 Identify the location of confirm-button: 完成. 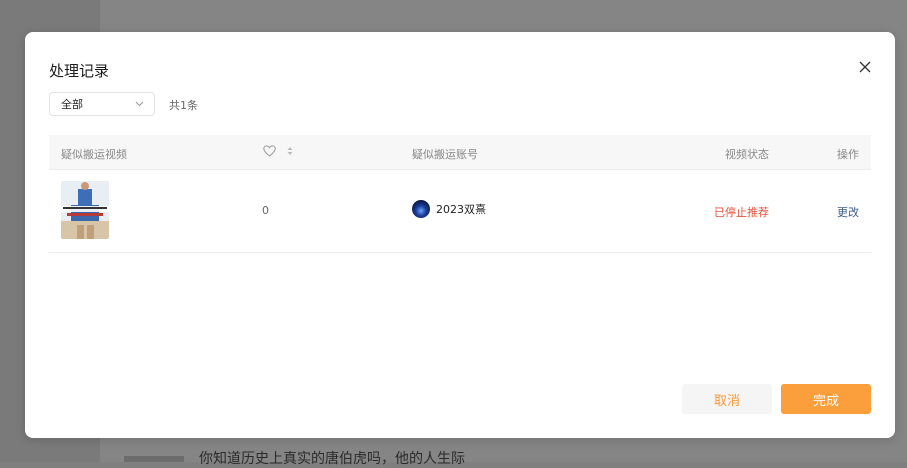
(826, 399).